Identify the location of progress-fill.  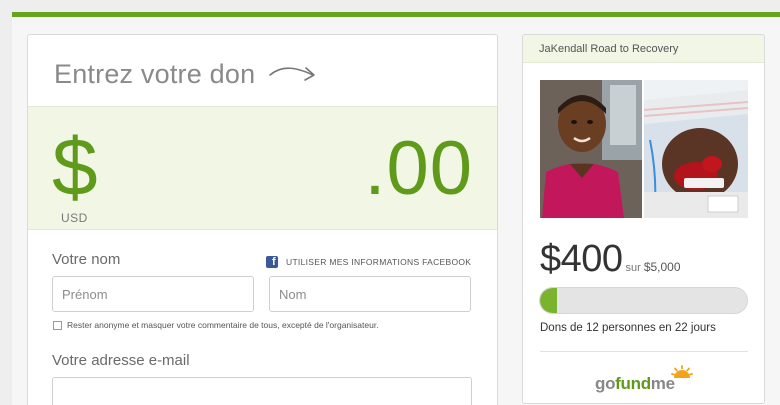
(548, 300).